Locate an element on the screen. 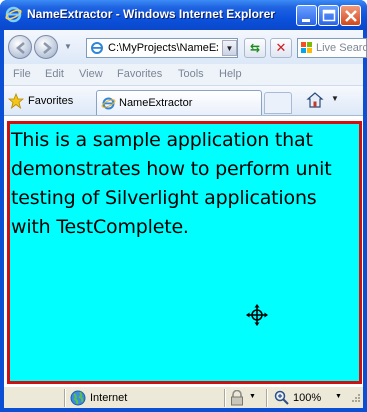 The width and height of the screenshot is (367, 412). address-dropdown-button: ▼ is located at coordinates (229, 48).